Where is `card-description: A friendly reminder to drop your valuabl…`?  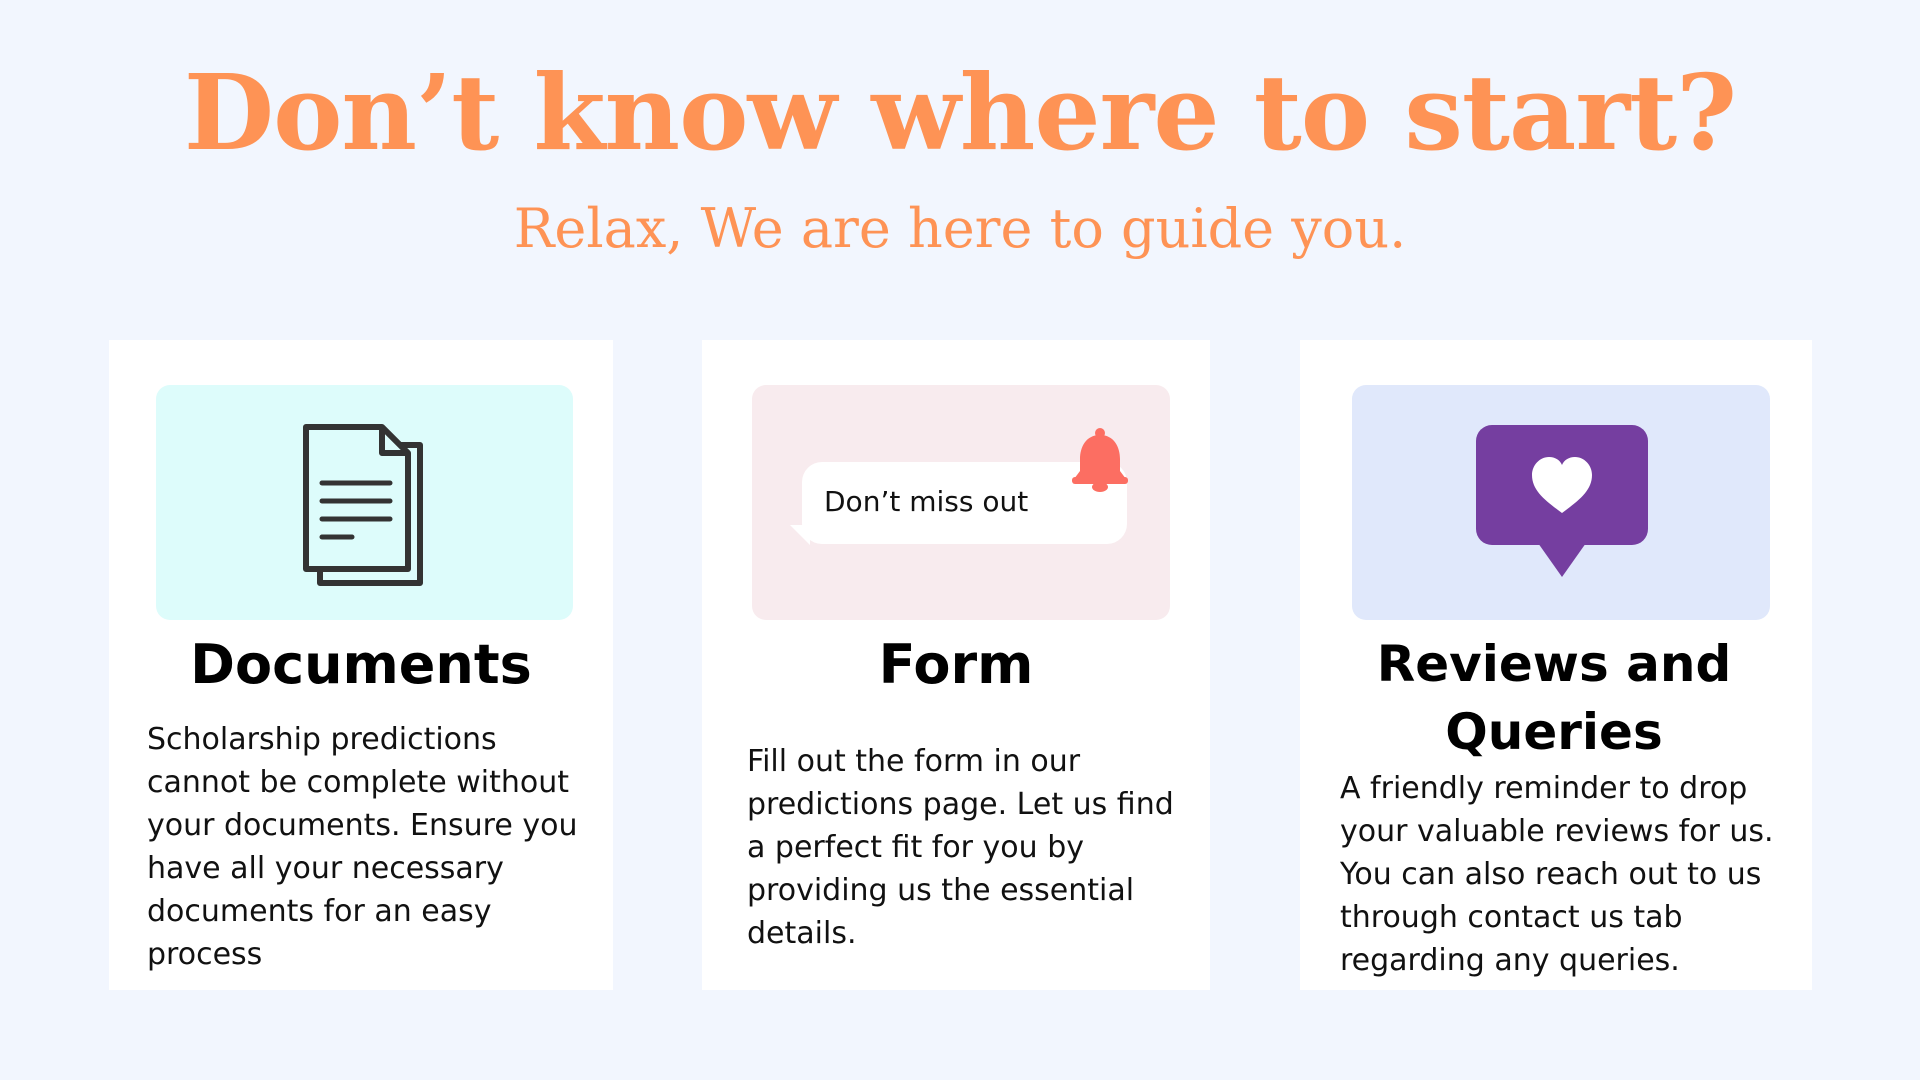 card-description: A friendly reminder to drop your valuabl… is located at coordinates (1557, 874).